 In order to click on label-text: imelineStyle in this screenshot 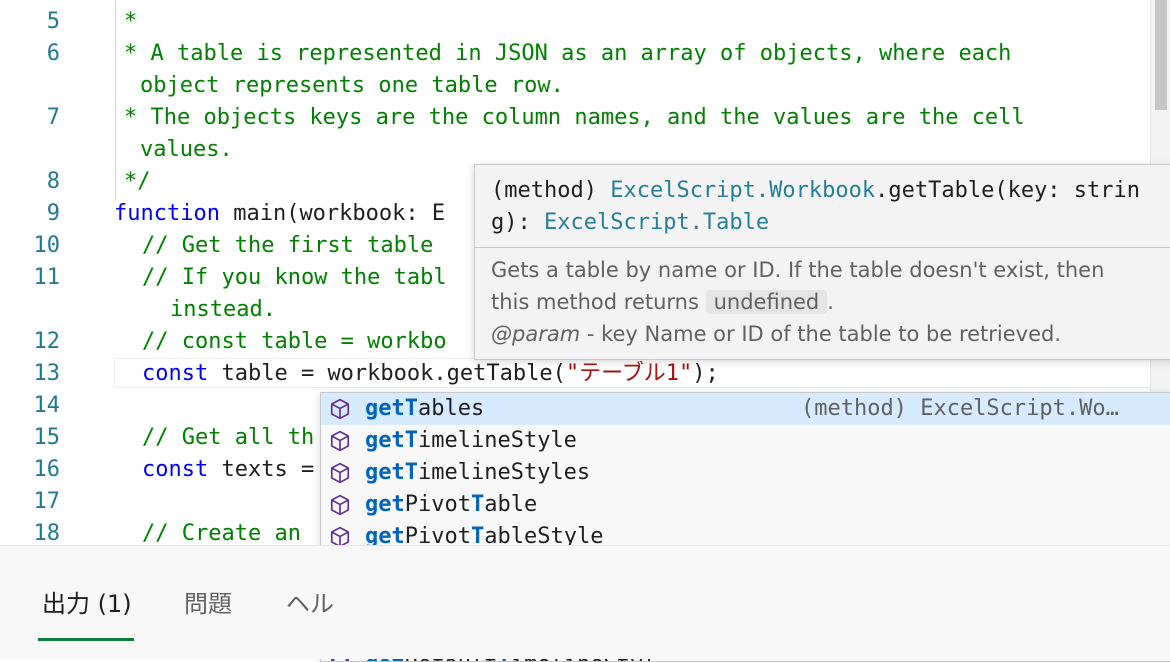, I will do `click(497, 440)`.